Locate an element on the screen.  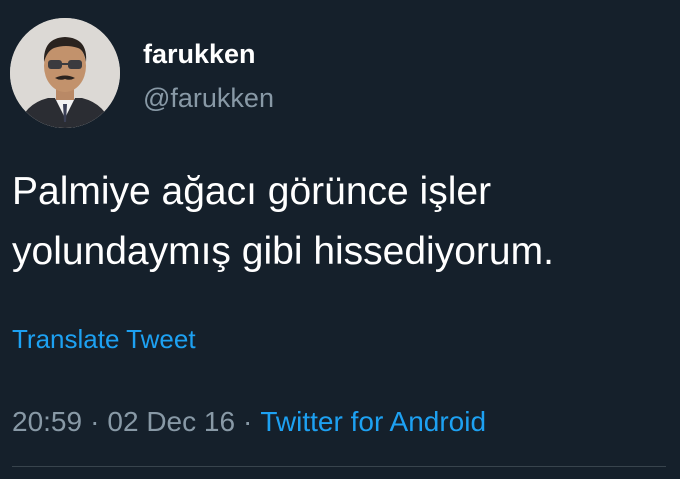
tweet-source-link: Twitter for Android is located at coordinates (373, 421).